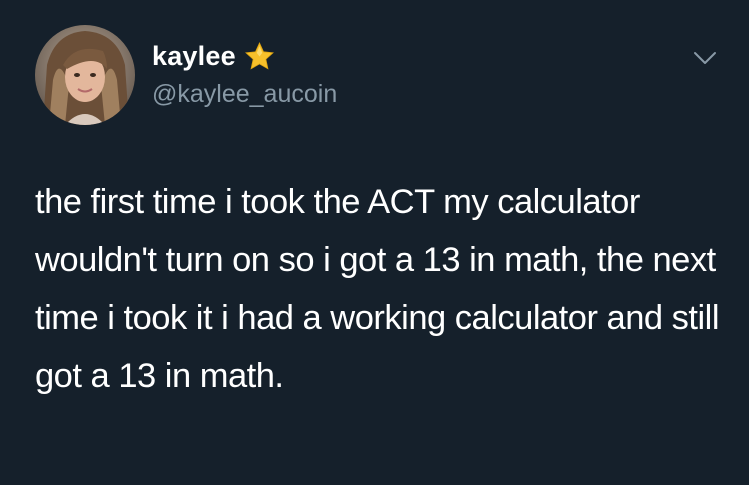 This screenshot has height=485, width=749. Describe the element at coordinates (259, 56) in the screenshot. I see `star-icon` at that location.